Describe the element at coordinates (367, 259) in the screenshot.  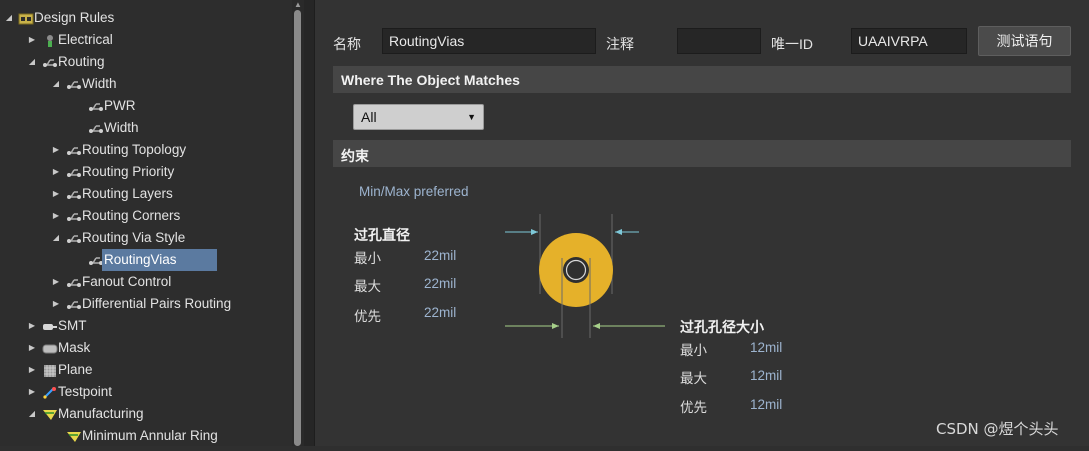
I see `via-diameter-min-label: 最小` at that location.